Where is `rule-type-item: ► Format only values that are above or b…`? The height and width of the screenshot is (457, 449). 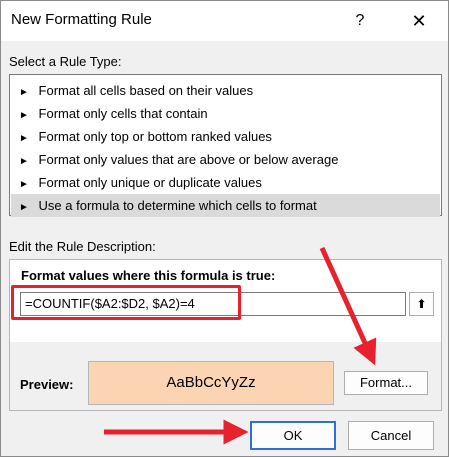 rule-type-item: ► Format only values that are above or b… is located at coordinates (225, 159).